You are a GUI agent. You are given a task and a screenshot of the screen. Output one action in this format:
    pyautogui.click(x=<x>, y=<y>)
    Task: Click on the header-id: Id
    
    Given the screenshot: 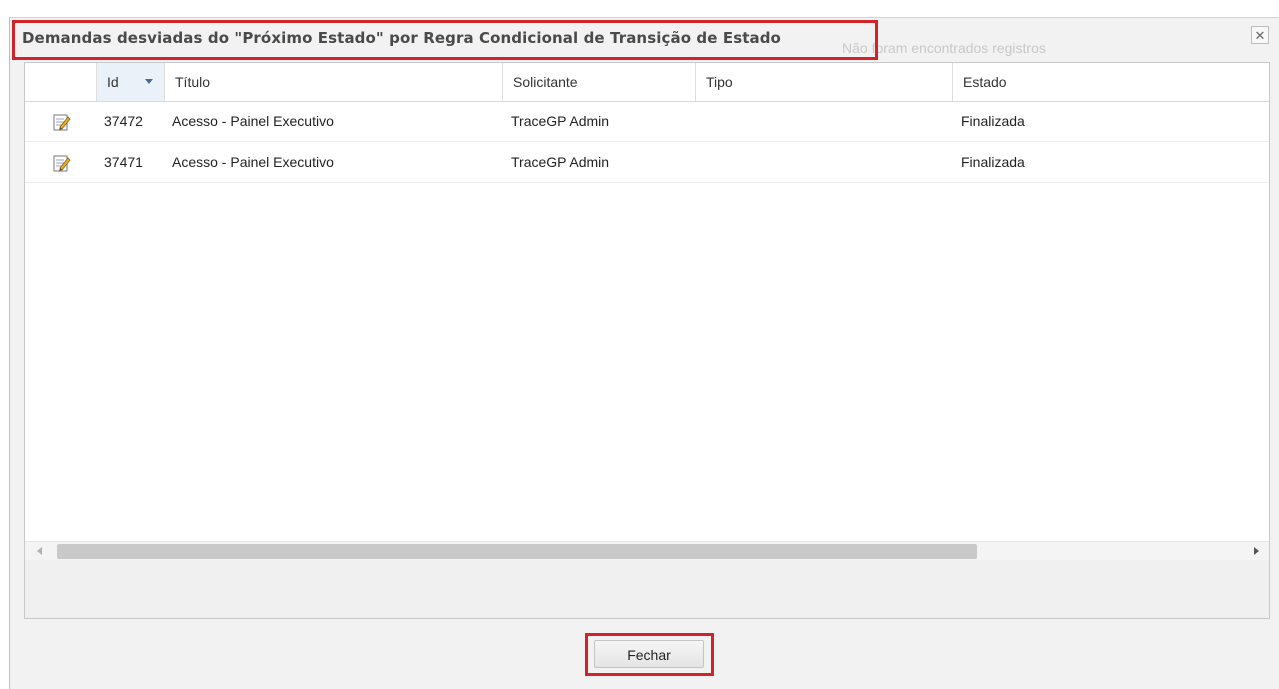 What is the action you would take?
    pyautogui.click(x=131, y=82)
    